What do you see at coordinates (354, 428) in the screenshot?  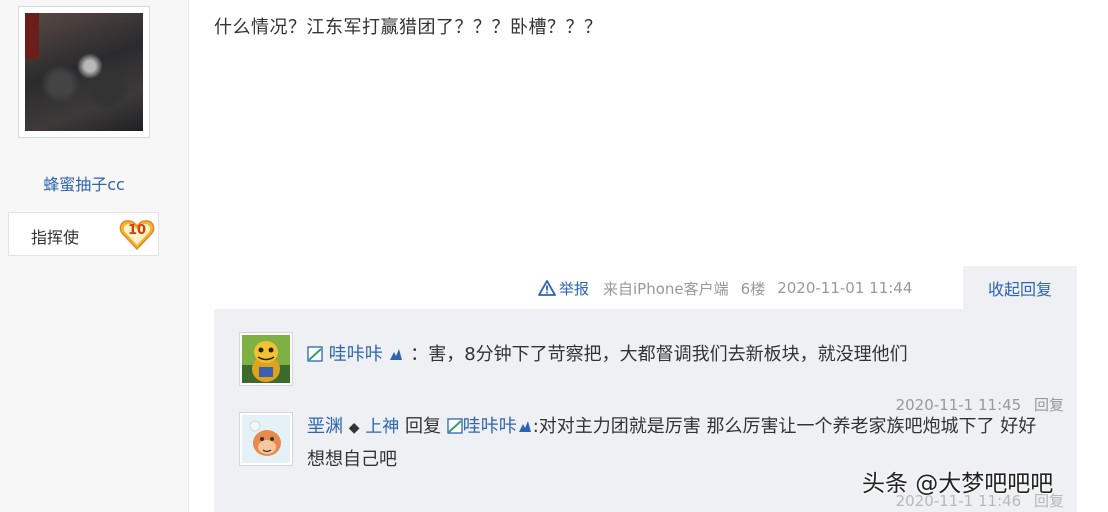 I see `diamond-icon: ◆` at bounding box center [354, 428].